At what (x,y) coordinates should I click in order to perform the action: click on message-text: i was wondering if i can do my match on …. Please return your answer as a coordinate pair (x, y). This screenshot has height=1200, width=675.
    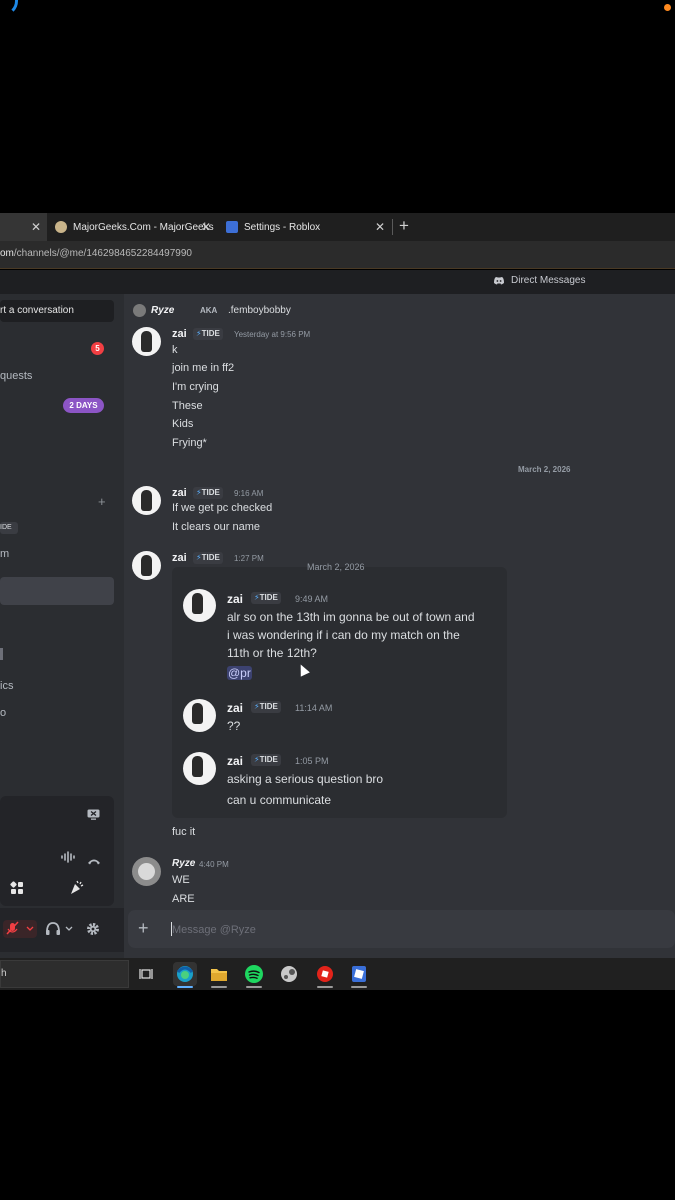
    Looking at the image, I should click on (343, 635).